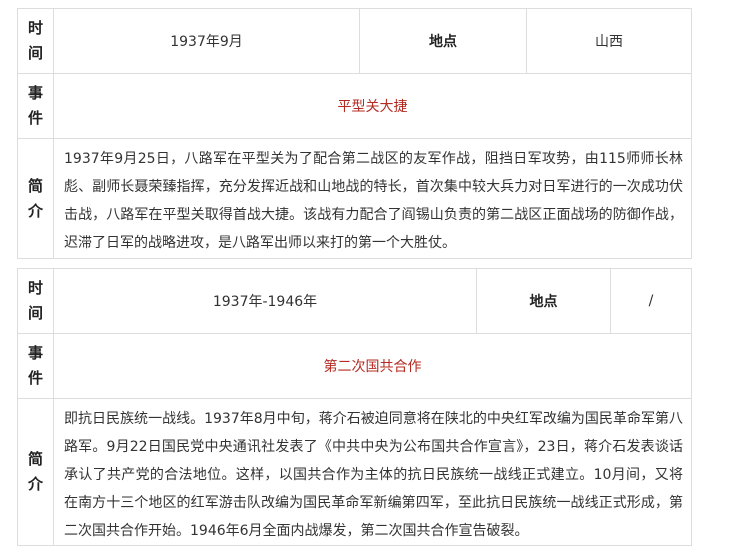 This screenshot has height=550, width=751. Describe the element at coordinates (609, 42) in the screenshot. I see `place-value: 山西` at that location.